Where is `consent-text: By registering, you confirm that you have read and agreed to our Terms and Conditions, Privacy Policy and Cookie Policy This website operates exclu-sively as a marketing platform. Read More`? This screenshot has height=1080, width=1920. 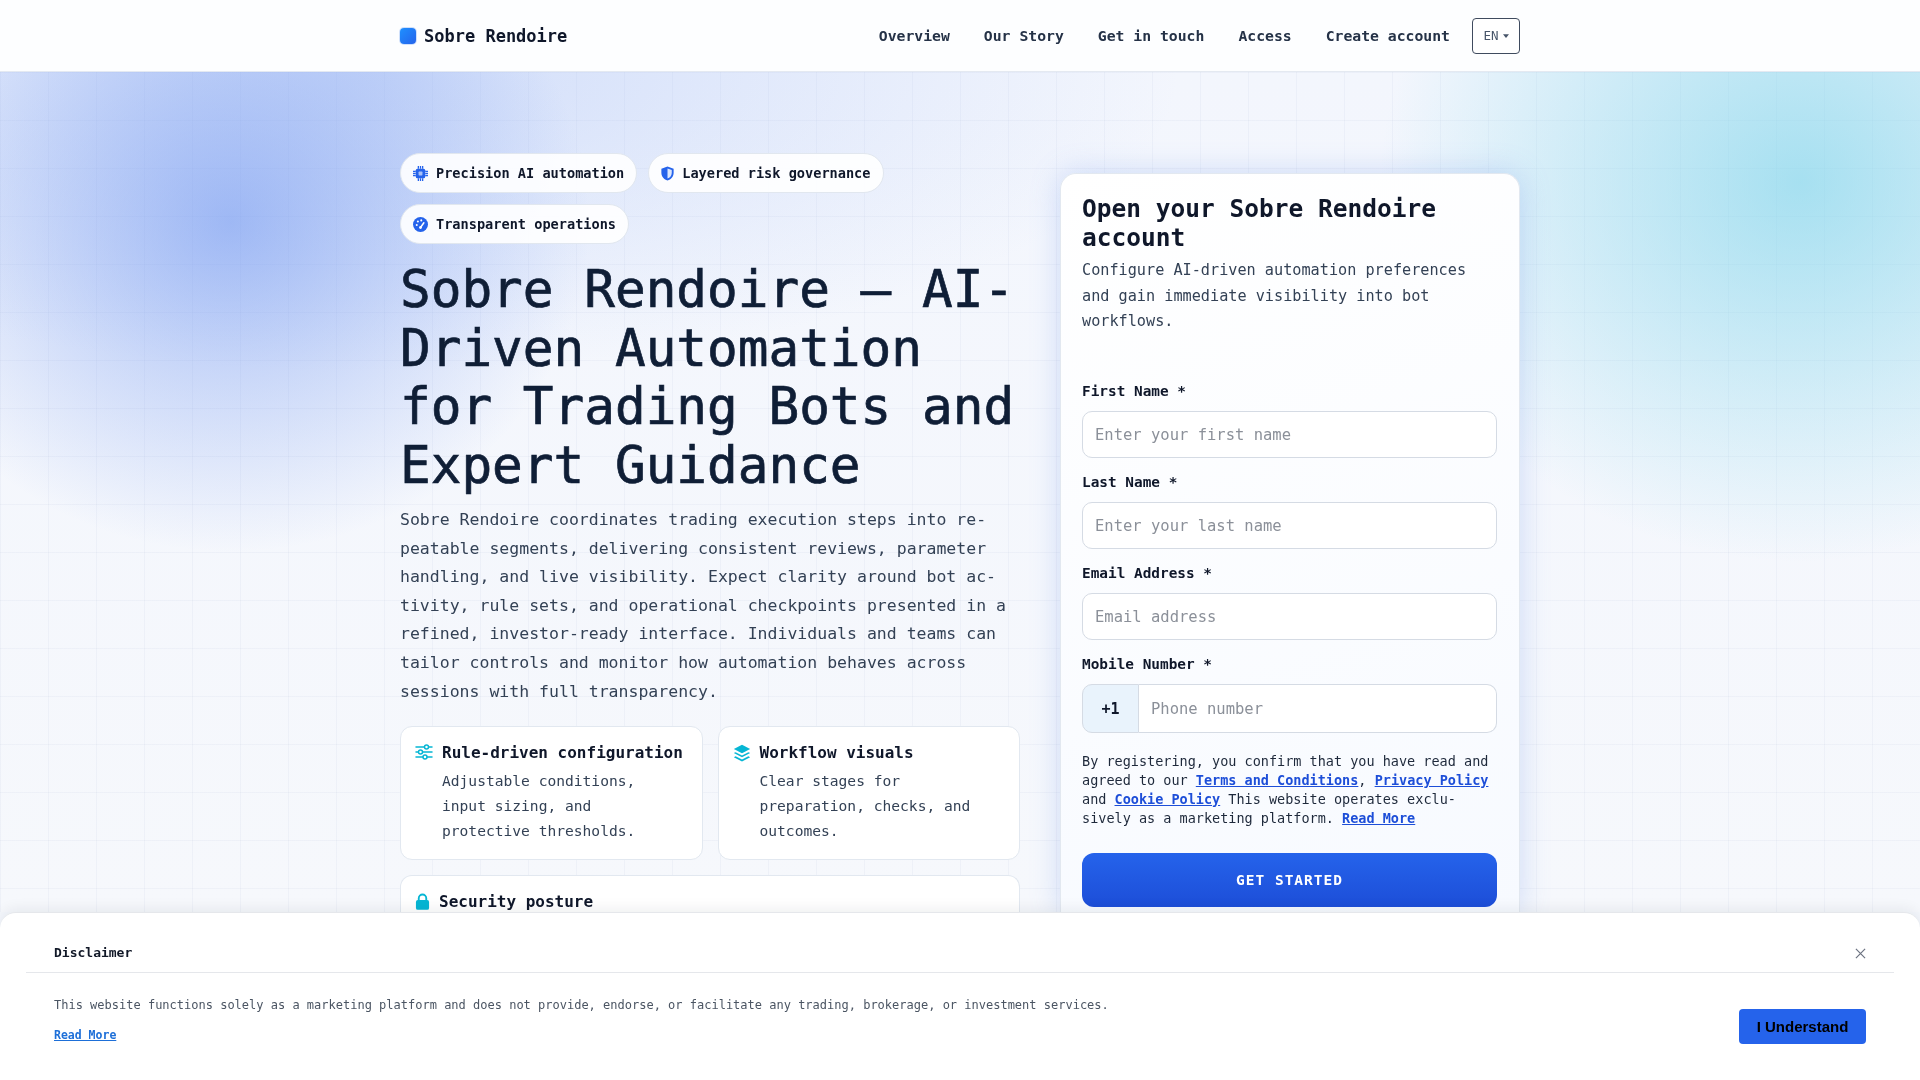 consent-text: By registering, you confirm that you have read and agreed to our Terms and Conditions, Privacy Policy and Cookie Policy This website operates exclu-sively as a marketing platform. Read More is located at coordinates (1286, 790).